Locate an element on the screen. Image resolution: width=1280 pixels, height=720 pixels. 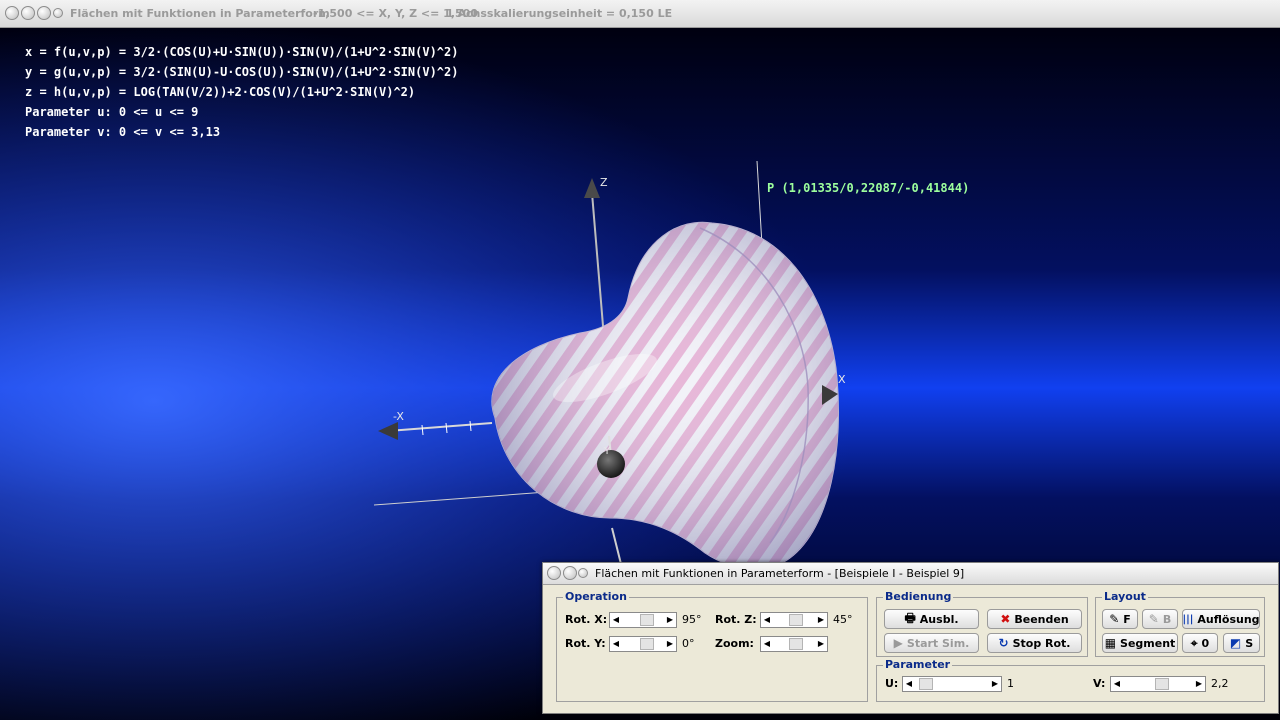
parameter-group: Parameter U: ◀ ▶ 1 V: ◀ ▶ 2,2 is located at coordinates (1070, 680).